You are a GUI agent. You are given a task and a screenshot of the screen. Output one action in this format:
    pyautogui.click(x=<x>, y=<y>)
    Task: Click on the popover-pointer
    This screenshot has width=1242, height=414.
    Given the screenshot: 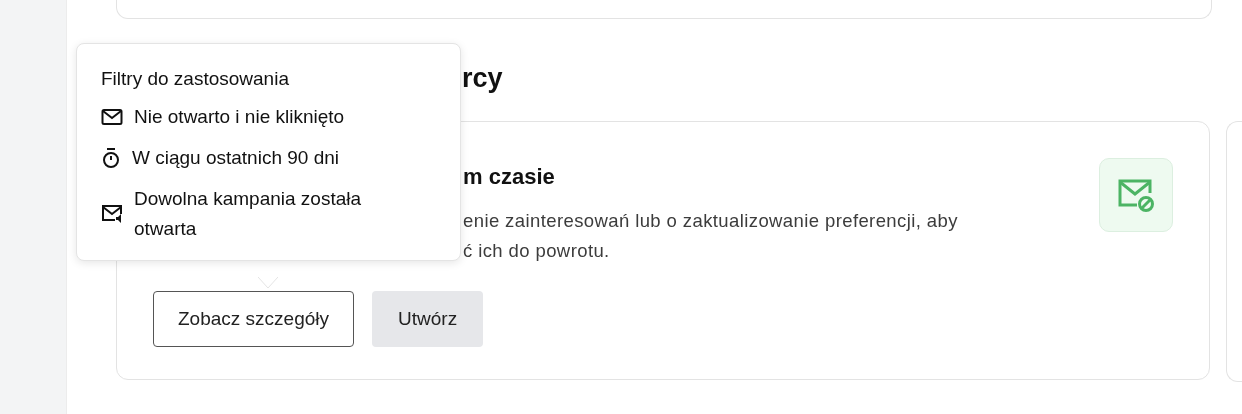 What is the action you would take?
    pyautogui.click(x=268, y=283)
    